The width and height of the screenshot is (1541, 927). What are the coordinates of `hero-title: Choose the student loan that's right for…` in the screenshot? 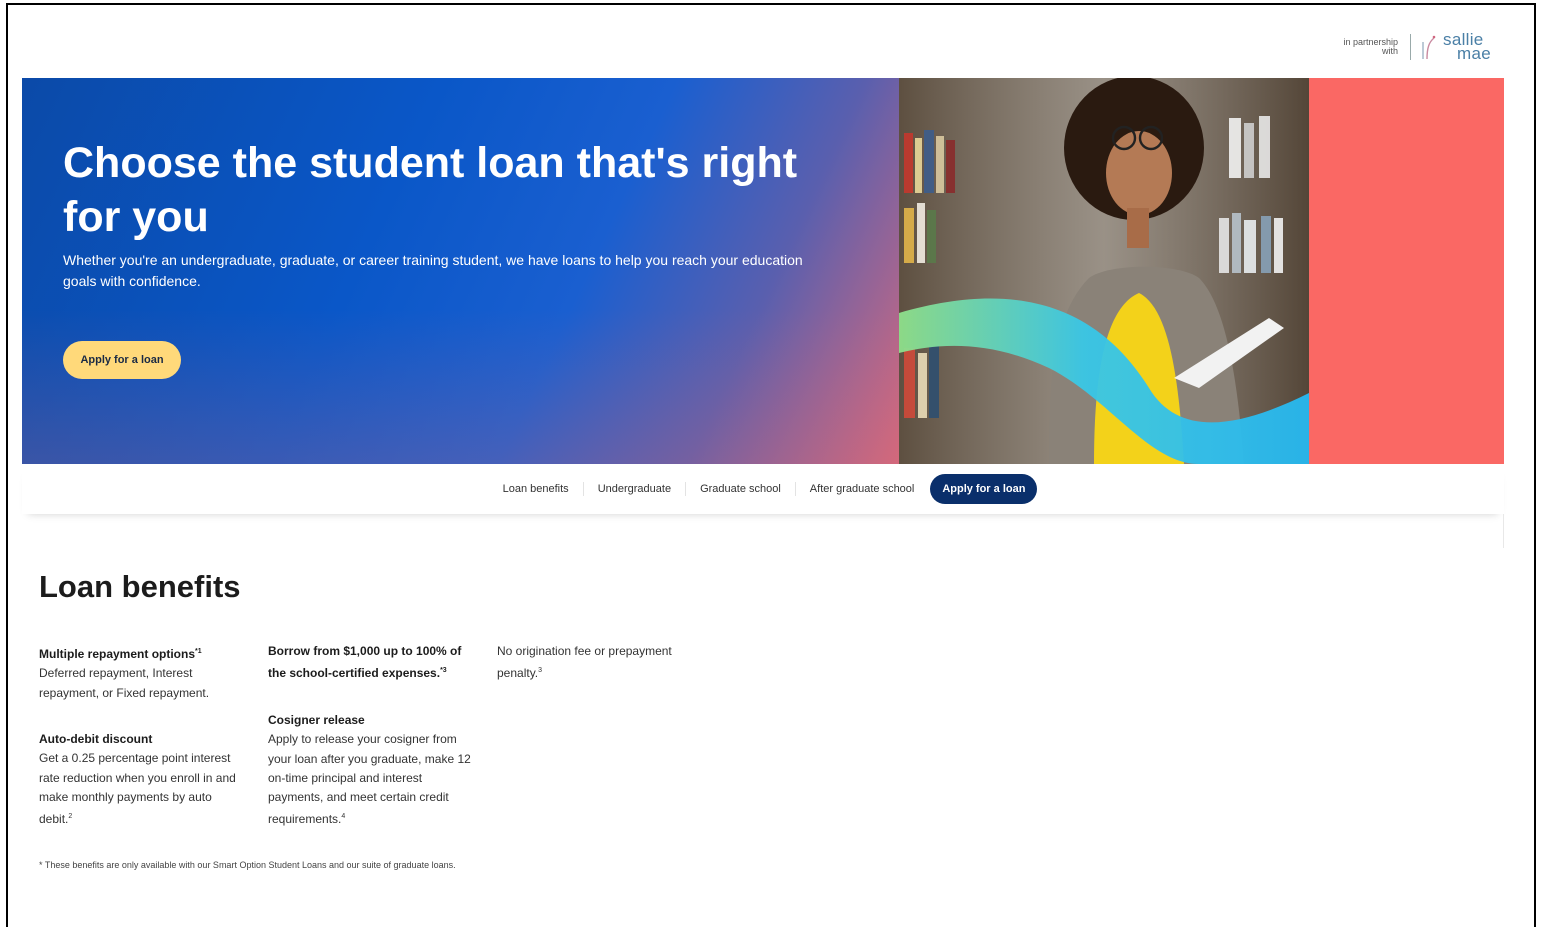 It's located at (430, 190).